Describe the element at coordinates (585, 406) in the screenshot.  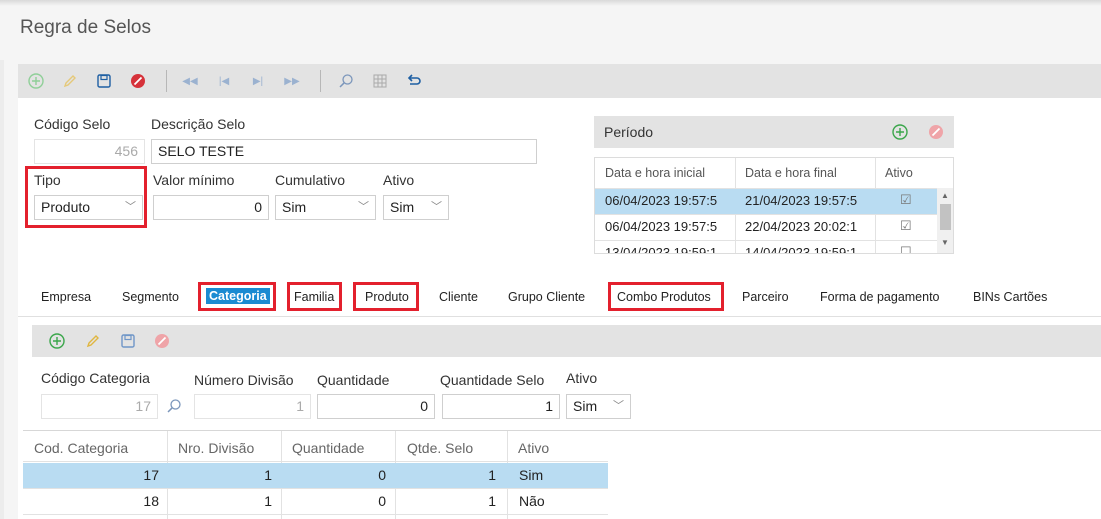
I see `categoria-ativo-value: Sim` at that location.